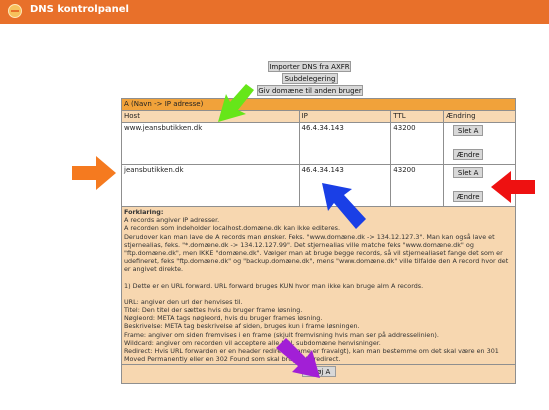 The height and width of the screenshot is (410, 549). I want to click on section-title: A (Navn -> IP adresse), so click(318, 104).